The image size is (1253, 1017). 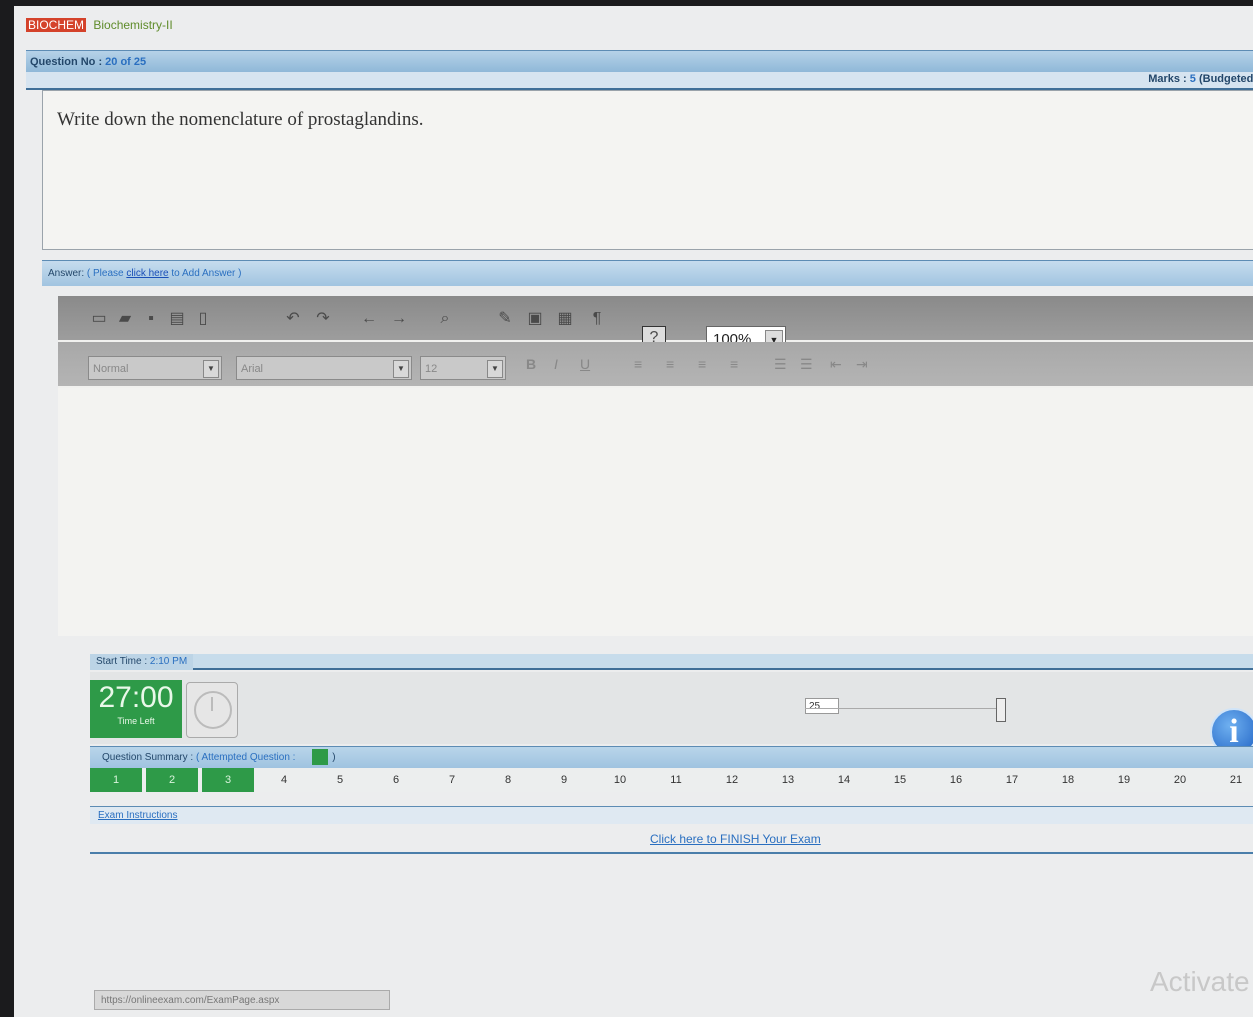 What do you see at coordinates (155, 368) in the screenshot?
I see `style-select: Normal ▼` at bounding box center [155, 368].